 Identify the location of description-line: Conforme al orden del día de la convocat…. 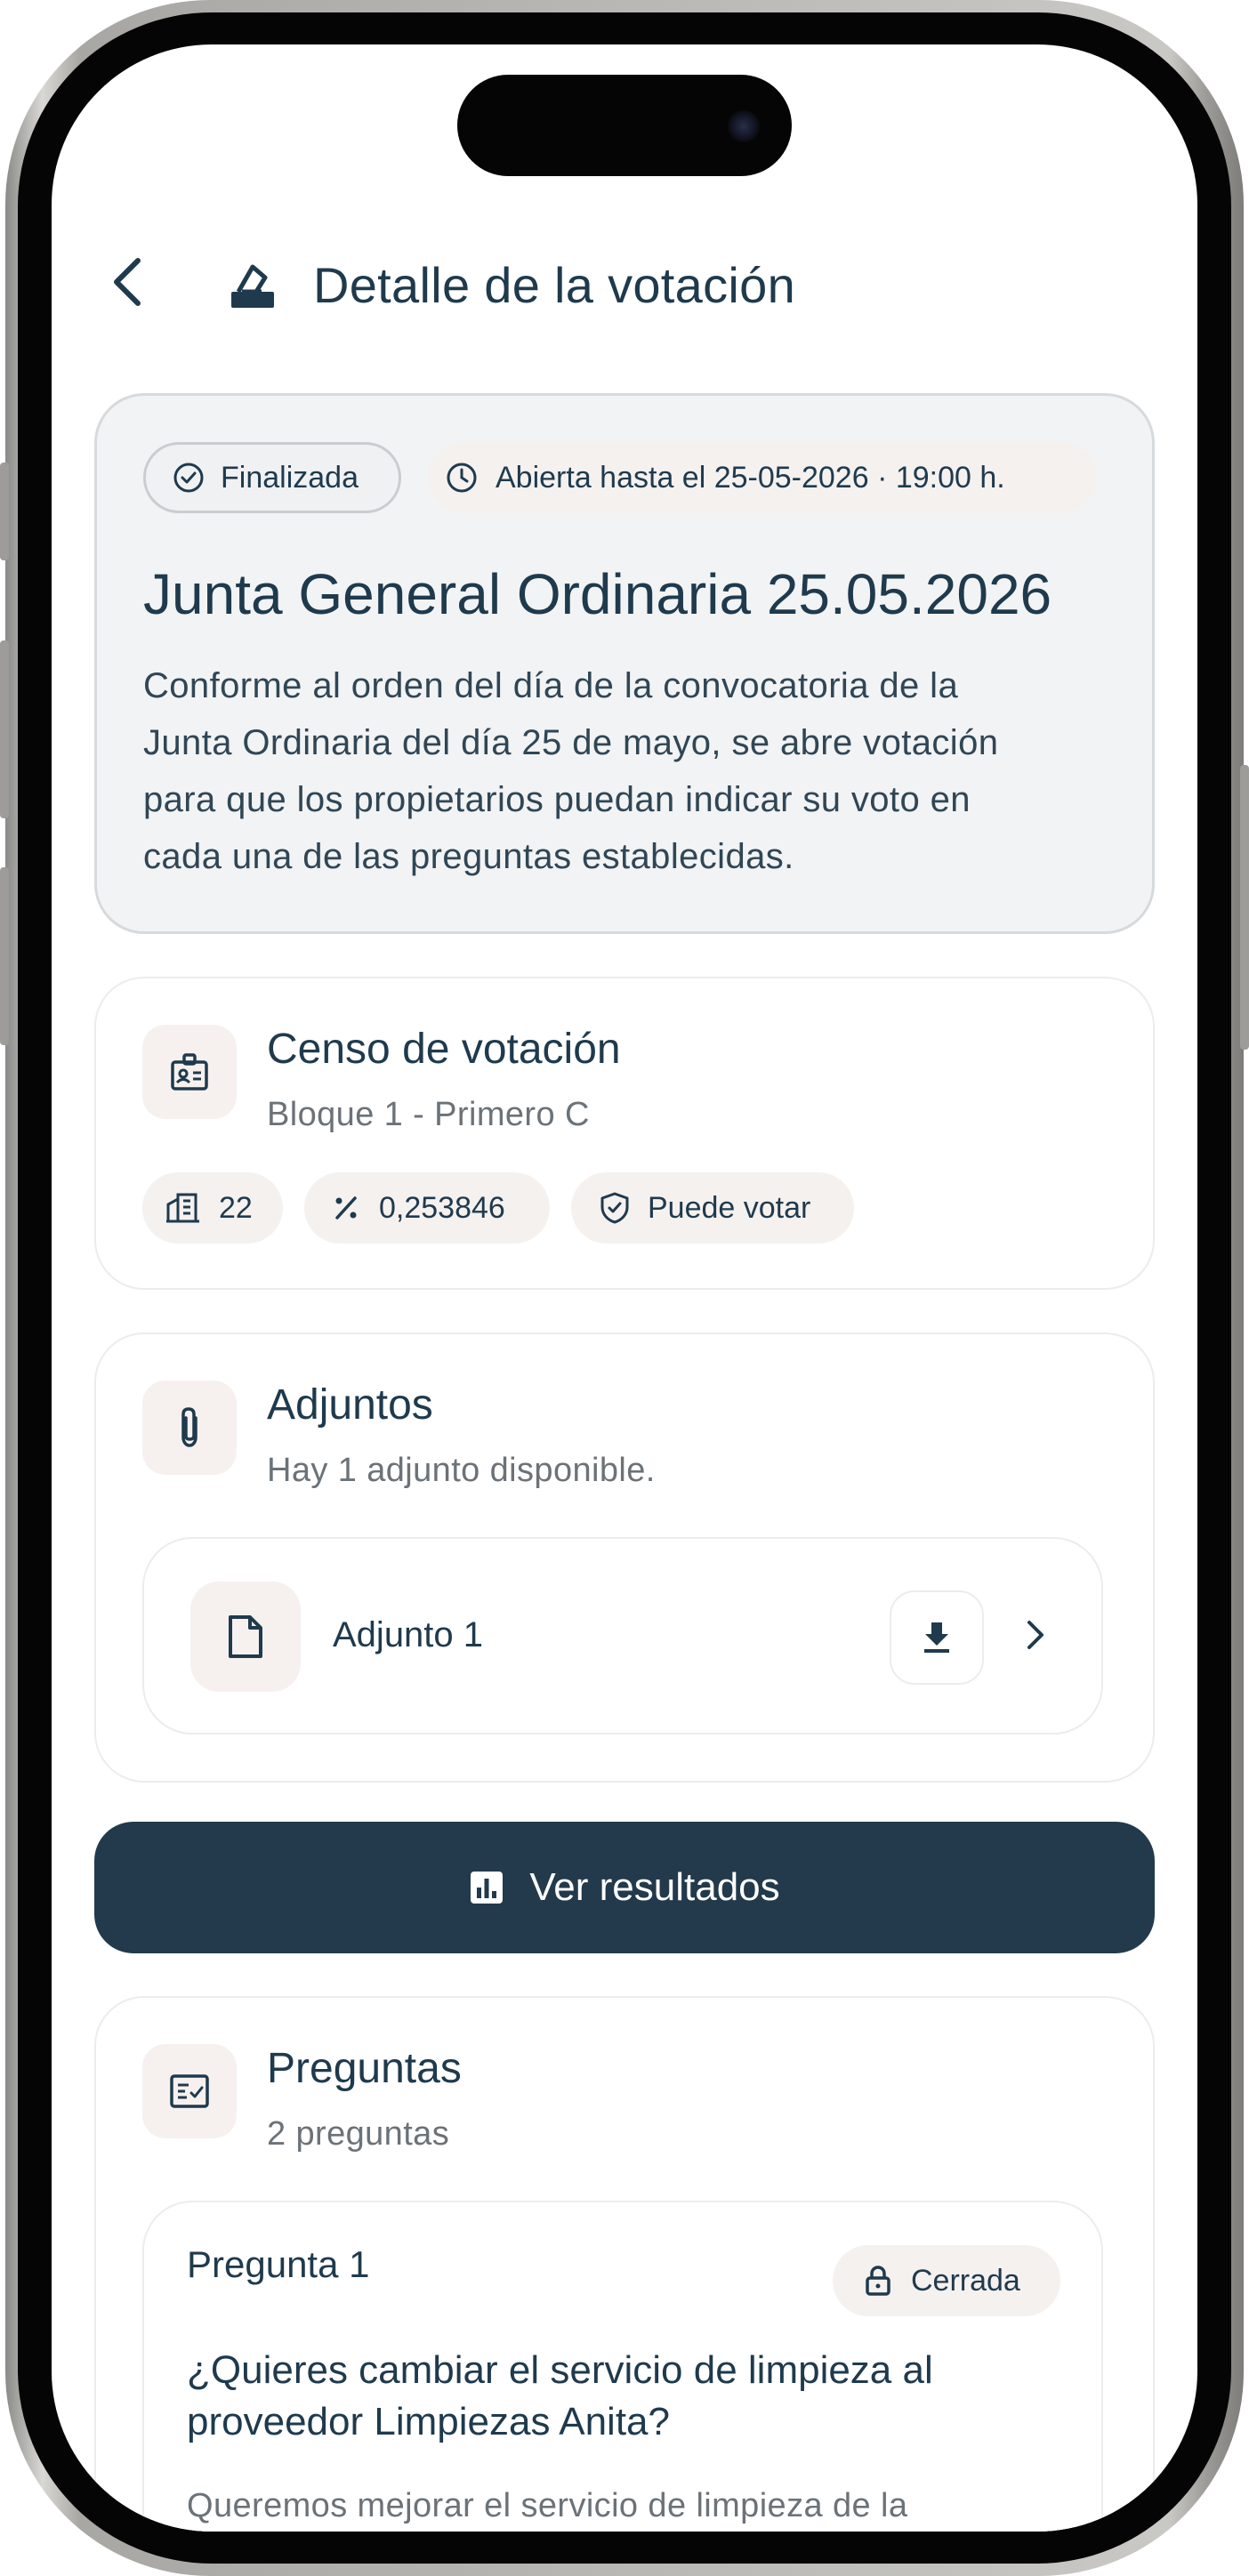
(551, 685).